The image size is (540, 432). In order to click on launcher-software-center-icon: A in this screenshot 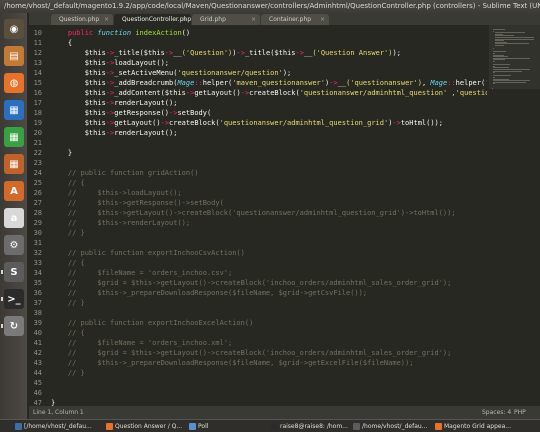, I will do `click(14, 191)`.